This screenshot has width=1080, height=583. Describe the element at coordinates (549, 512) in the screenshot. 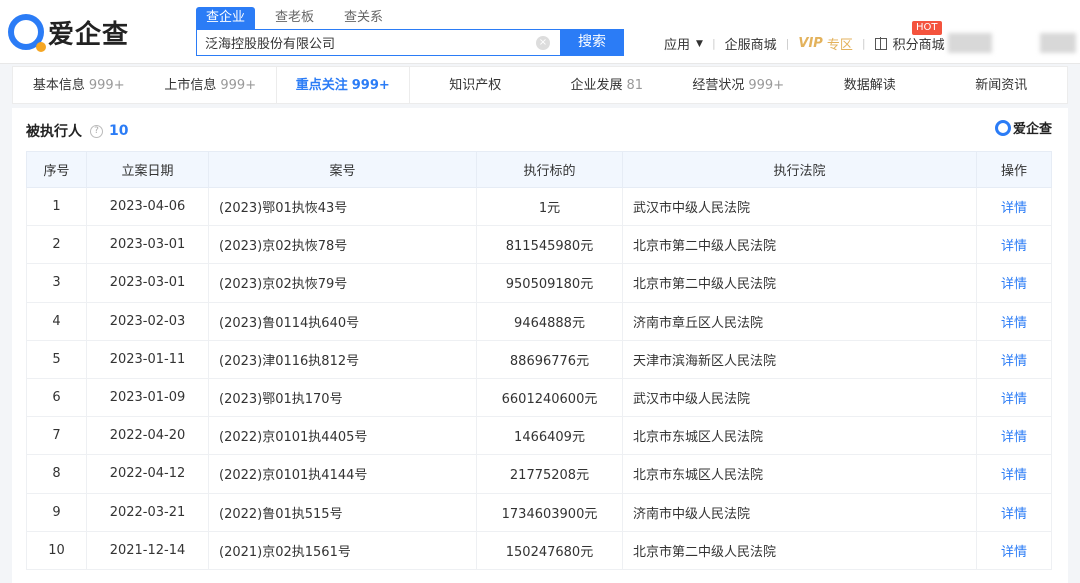

I see `cell-amount: 1734603900元` at that location.